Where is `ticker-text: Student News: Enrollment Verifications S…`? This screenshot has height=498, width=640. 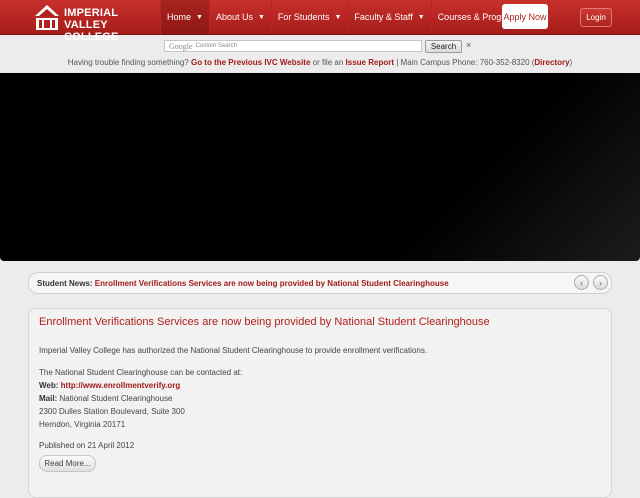
ticker-text: Student News: Enrollment Verifications S… is located at coordinates (243, 283).